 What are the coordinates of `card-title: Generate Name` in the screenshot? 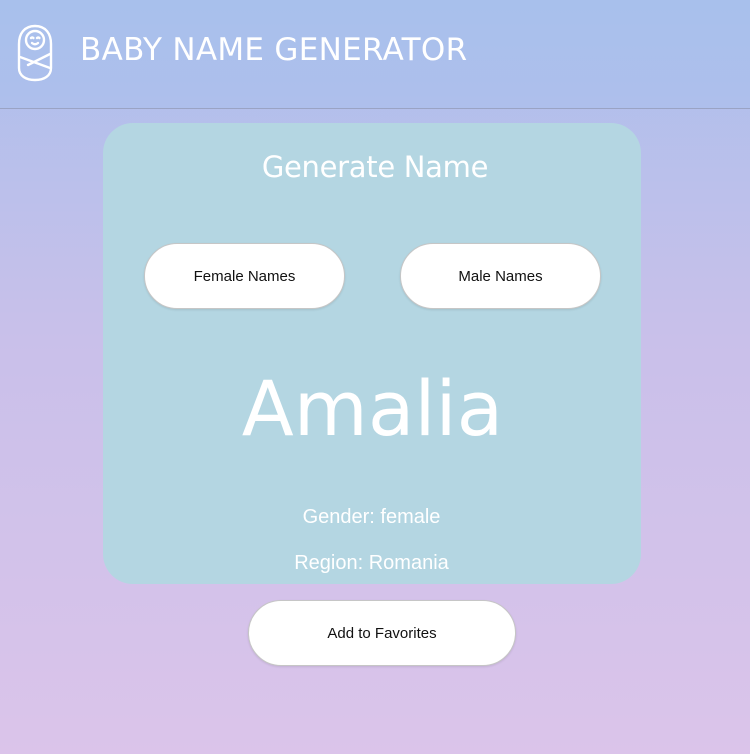 It's located at (375, 167).